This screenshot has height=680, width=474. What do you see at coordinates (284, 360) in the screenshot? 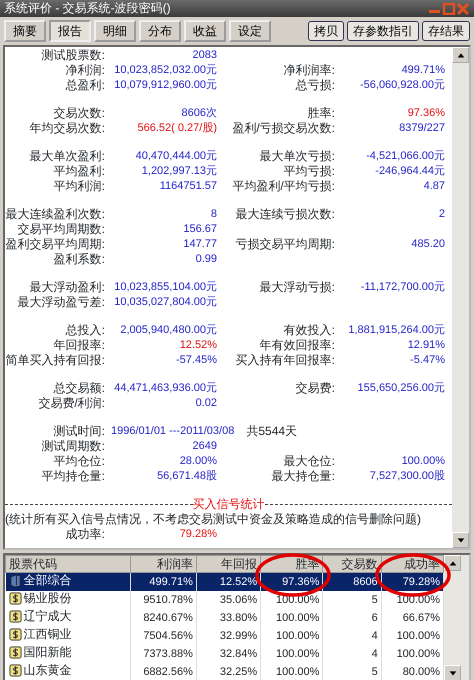
I see `stat-label: 买入持有年回报率:` at bounding box center [284, 360].